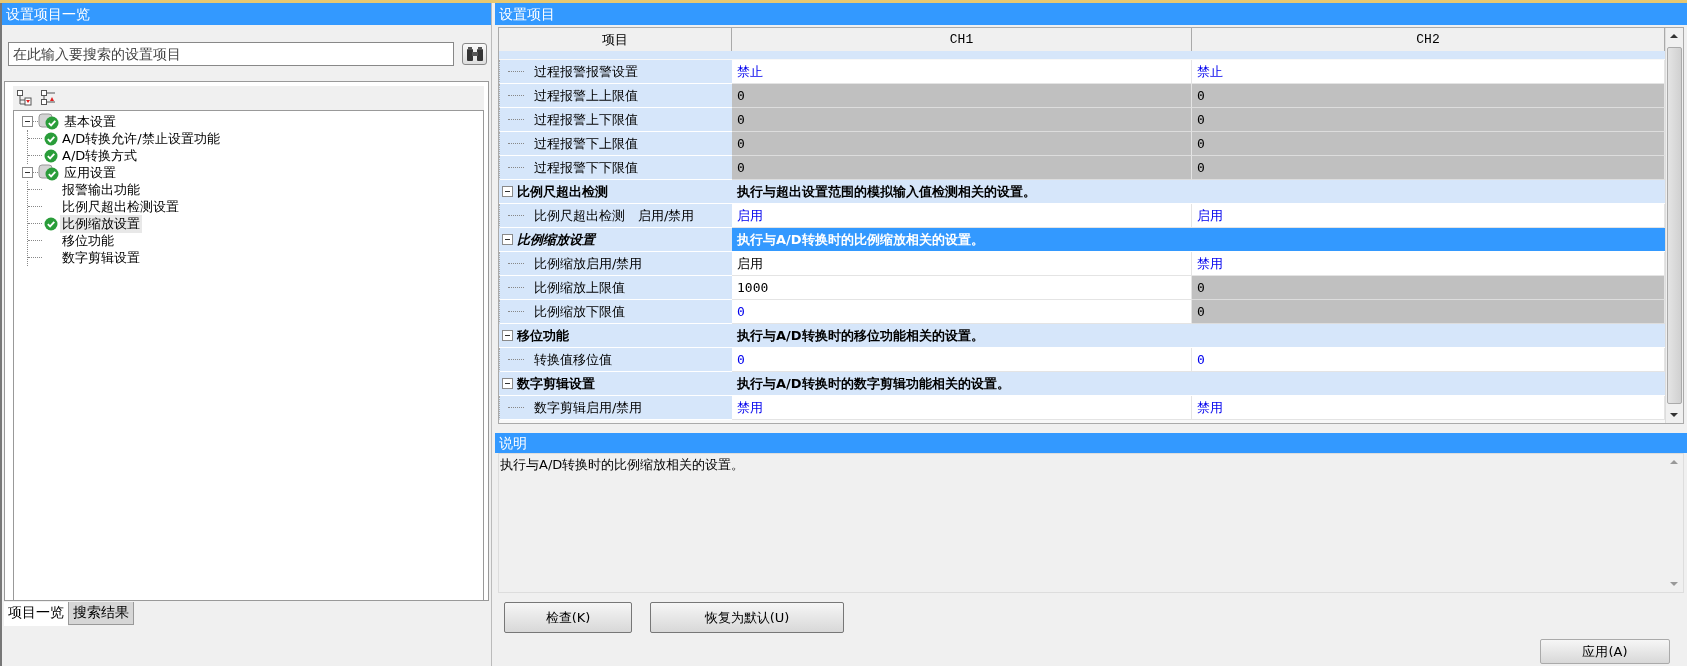  I want to click on tree-item: 报警输出功能, so click(101, 189).